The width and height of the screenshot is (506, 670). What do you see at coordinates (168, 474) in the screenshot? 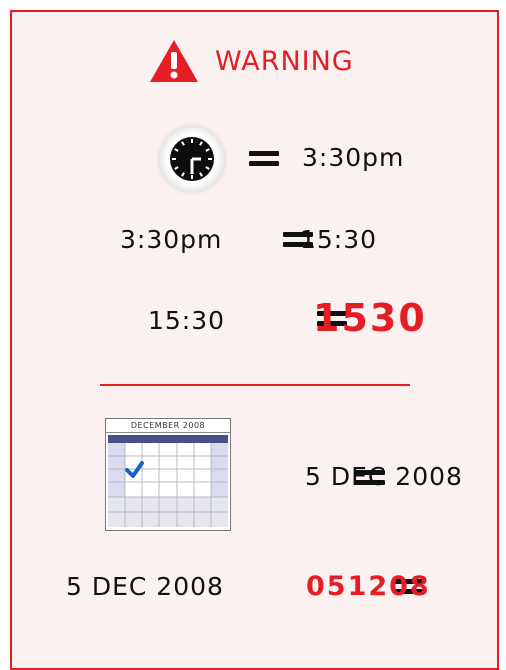
I see `calendar-icon: DECEMBER 2008` at bounding box center [168, 474].